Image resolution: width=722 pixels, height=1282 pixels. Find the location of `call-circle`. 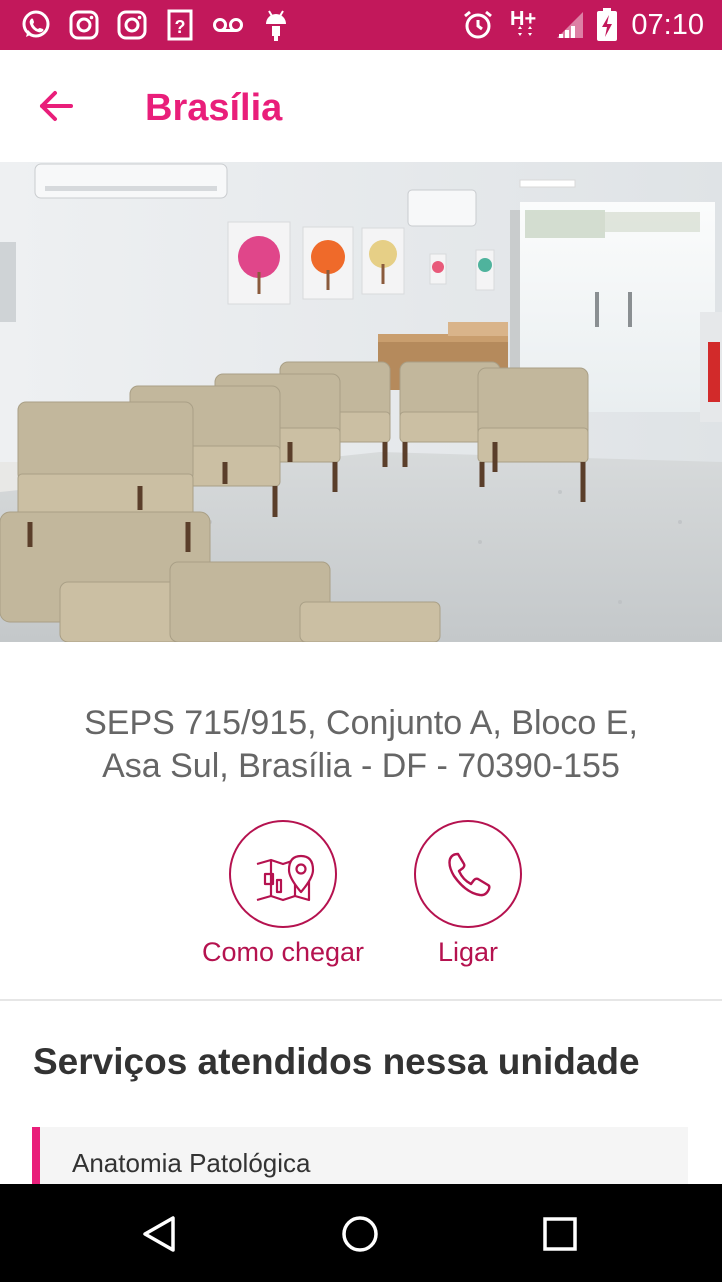

call-circle is located at coordinates (468, 874).